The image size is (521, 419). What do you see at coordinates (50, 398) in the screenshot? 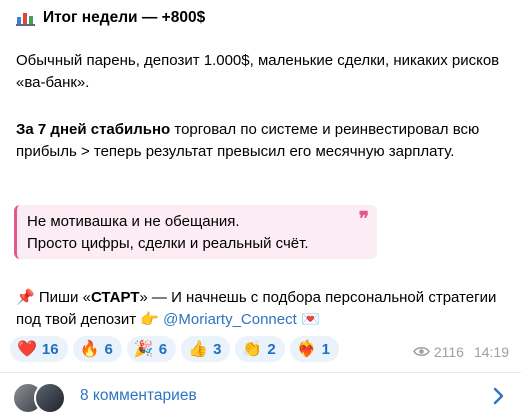
I see `avatar` at bounding box center [50, 398].